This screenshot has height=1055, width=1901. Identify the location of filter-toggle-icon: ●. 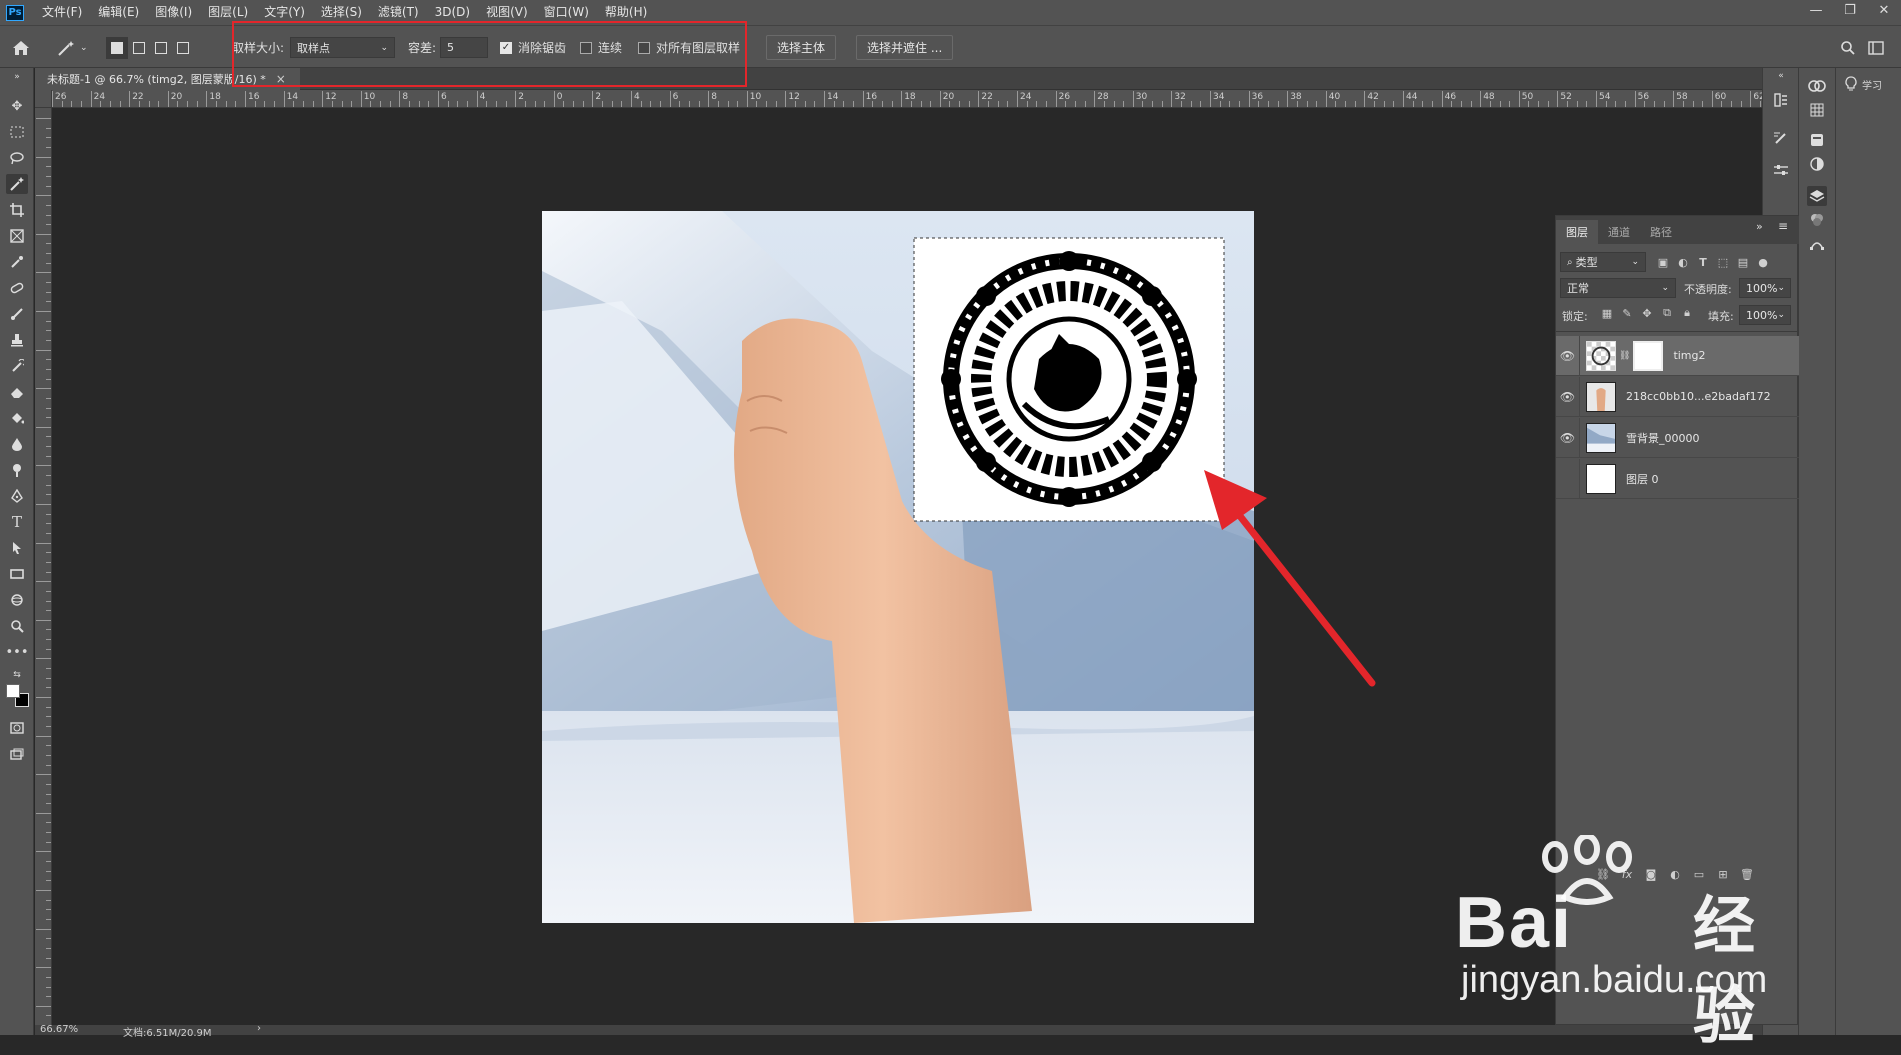
(1763, 262).